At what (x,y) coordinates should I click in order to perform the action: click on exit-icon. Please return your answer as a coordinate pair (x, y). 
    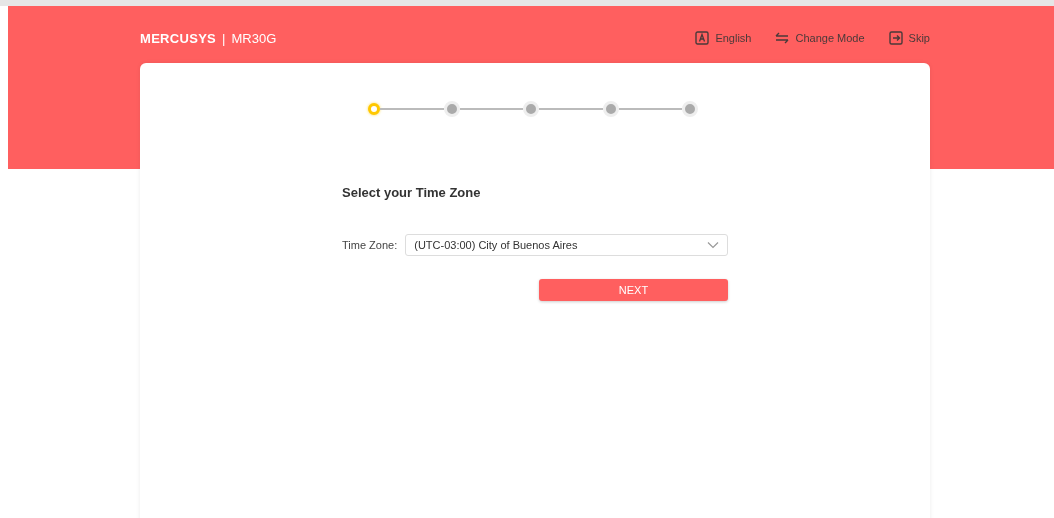
    Looking at the image, I should click on (895, 38).